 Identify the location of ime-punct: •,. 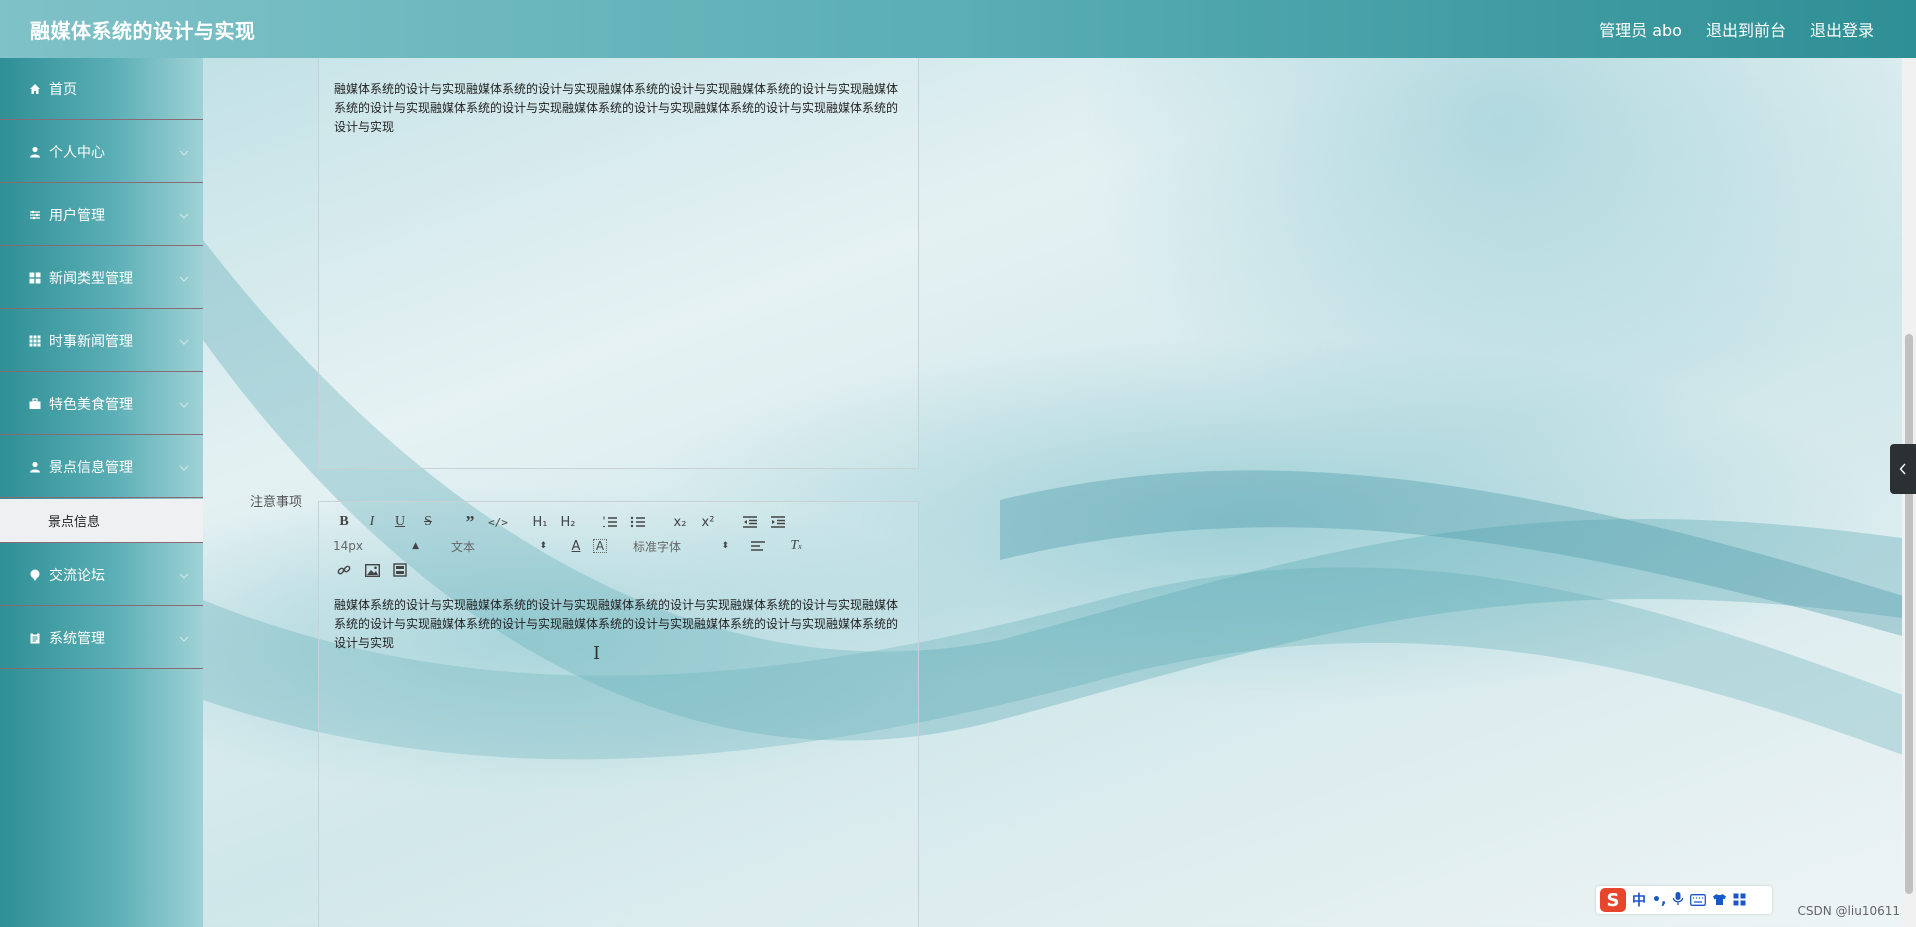
(1659, 900).